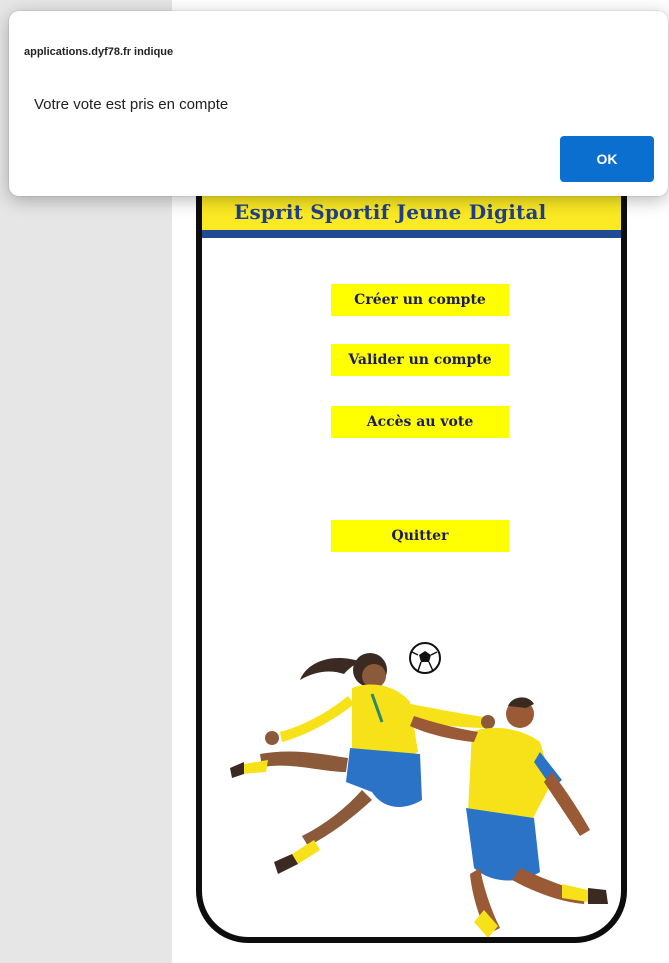 This screenshot has height=963, width=669. Describe the element at coordinates (425, 658) in the screenshot. I see `soccer-ball-icon` at that location.